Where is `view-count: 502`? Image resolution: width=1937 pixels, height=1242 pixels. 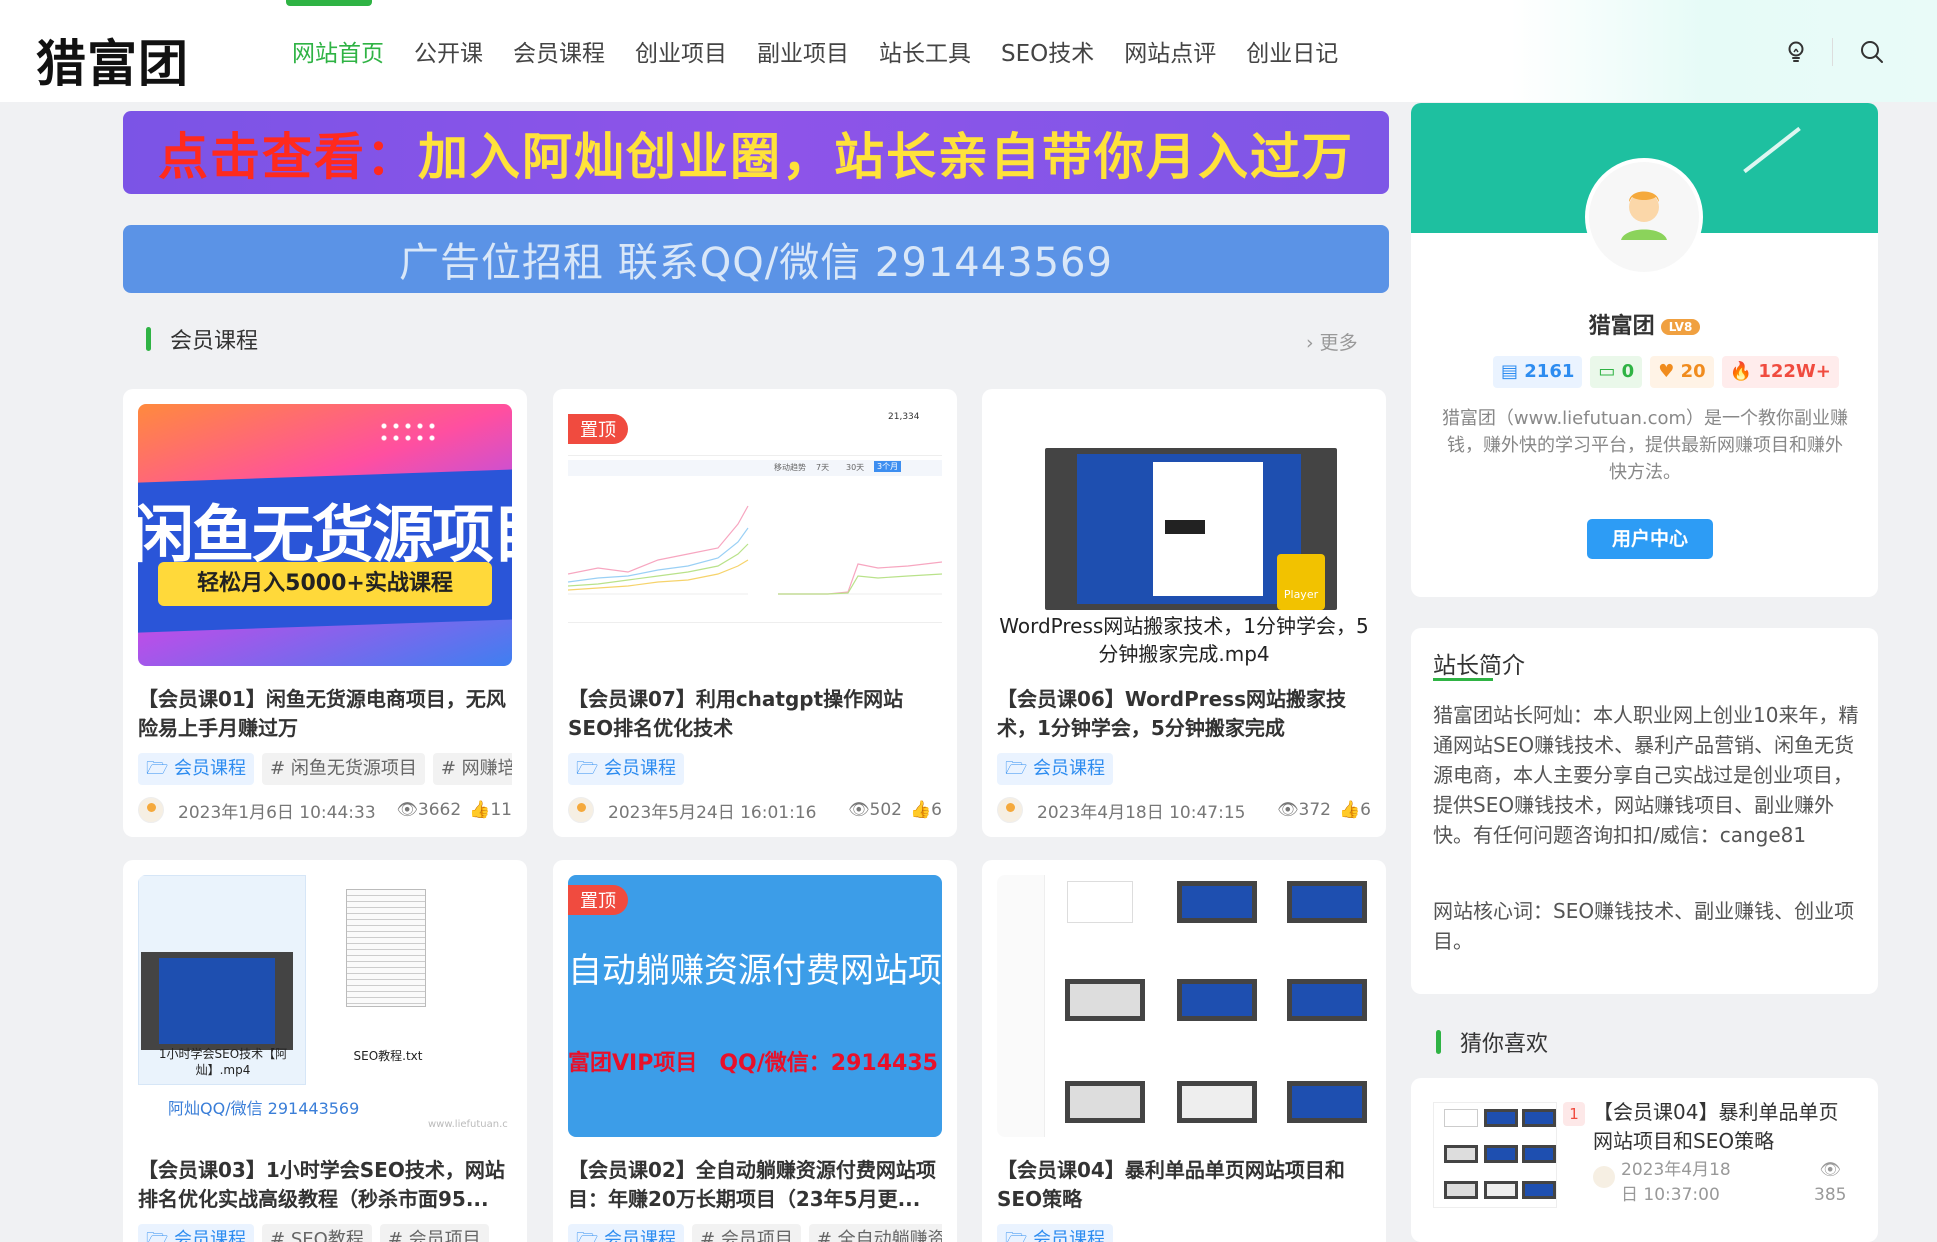 view-count: 502 is located at coordinates (885, 810).